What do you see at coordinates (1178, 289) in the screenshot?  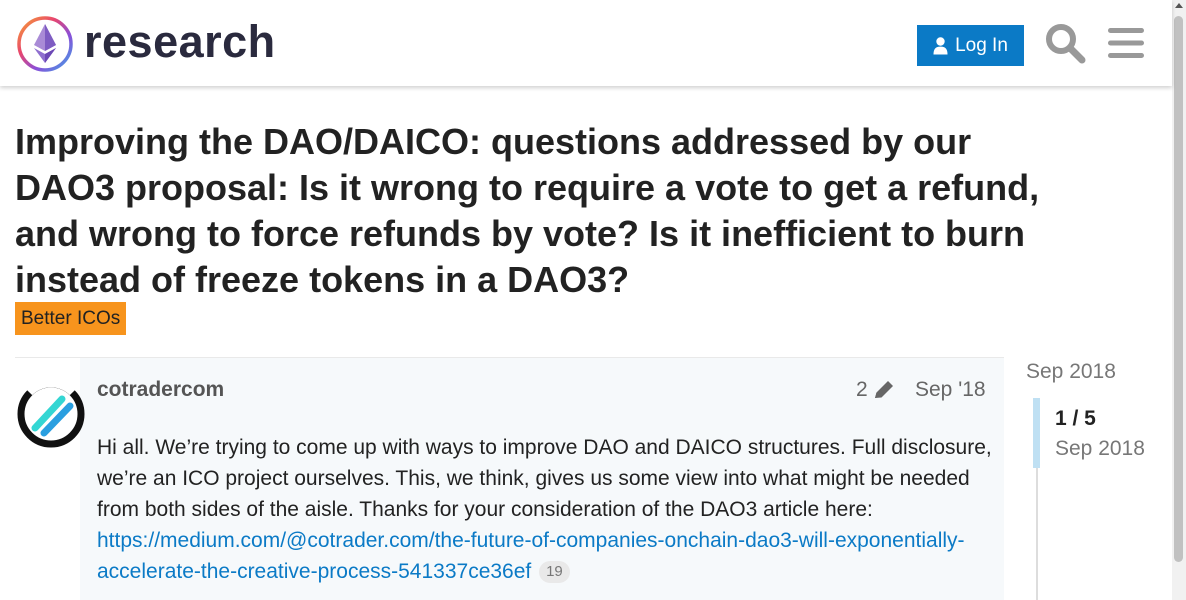 I see `scrollbar-thumb` at bounding box center [1178, 289].